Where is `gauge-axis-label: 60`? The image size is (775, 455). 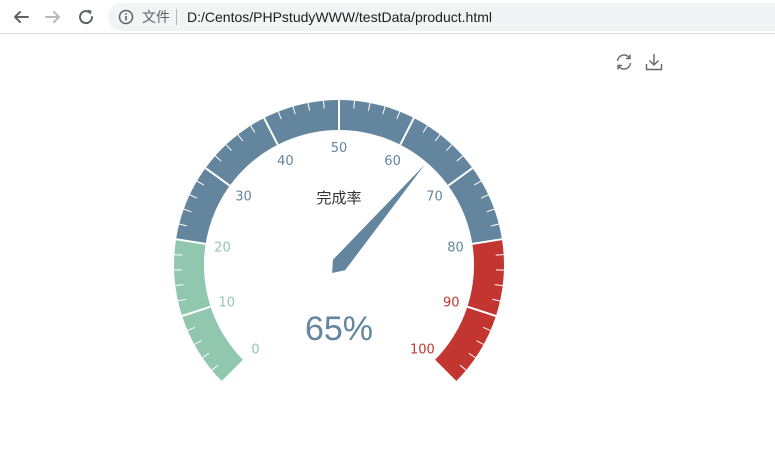
gauge-axis-label: 60 is located at coordinates (392, 161).